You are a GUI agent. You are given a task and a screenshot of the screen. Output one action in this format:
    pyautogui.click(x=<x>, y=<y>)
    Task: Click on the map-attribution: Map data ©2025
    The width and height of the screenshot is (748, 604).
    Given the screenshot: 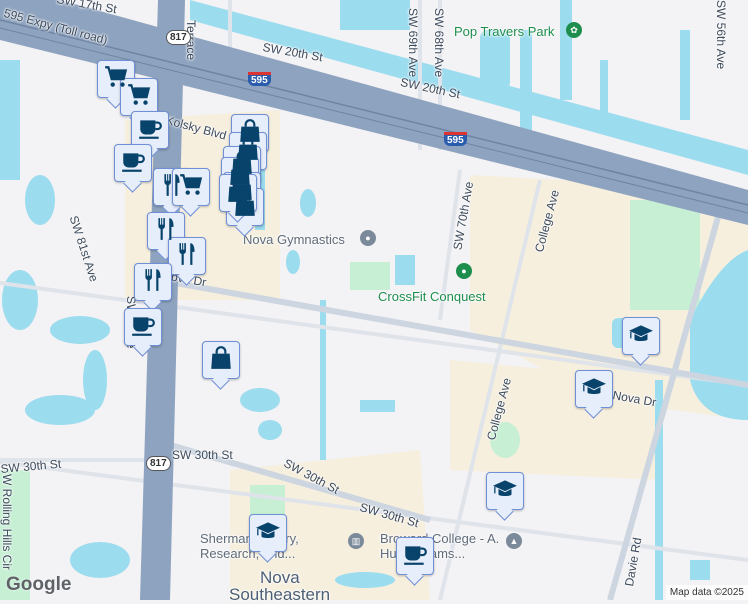 What is the action you would take?
    pyautogui.click(x=706, y=592)
    